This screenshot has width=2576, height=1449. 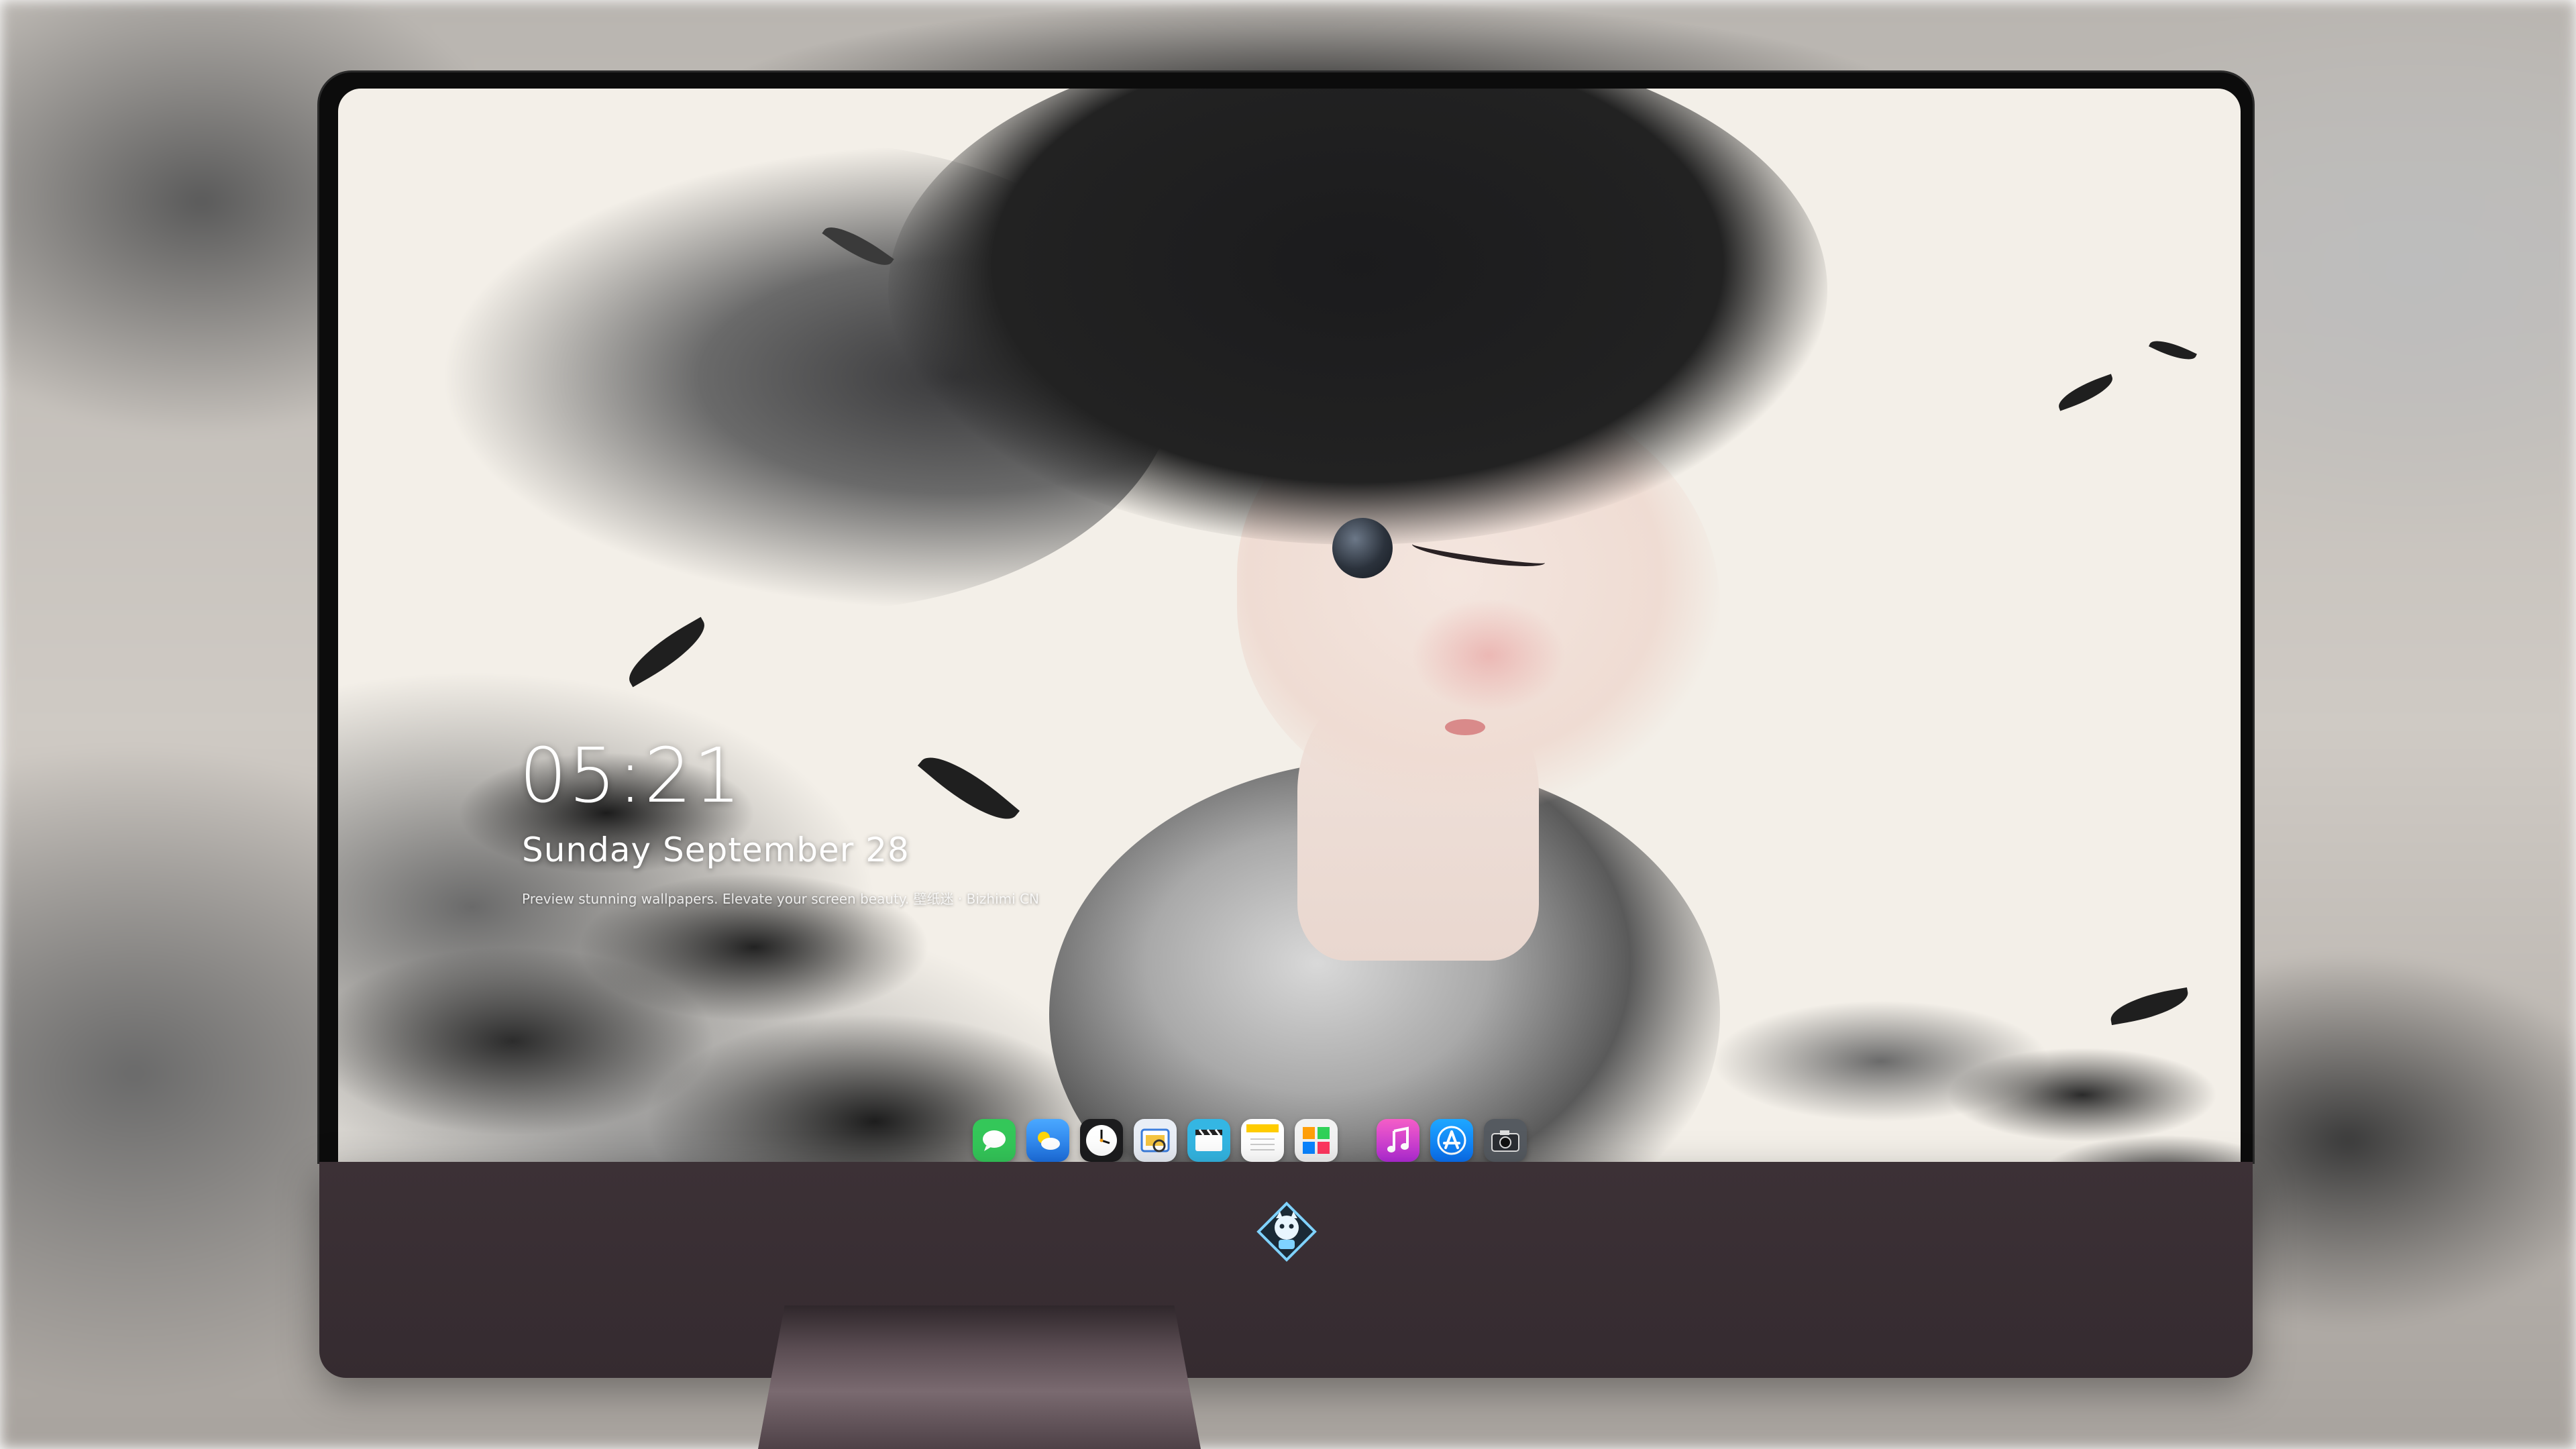 I want to click on messages-icon, so click(x=994, y=1140).